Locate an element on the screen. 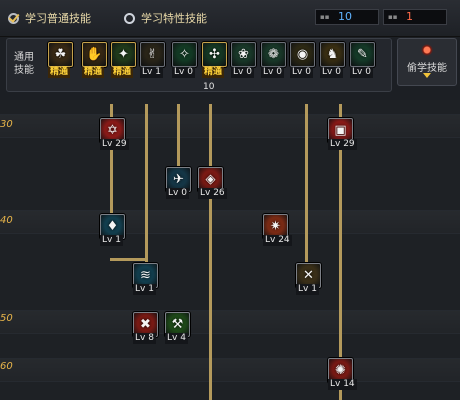 The image size is (460, 400). common-skill-icon-5: ✧ is located at coordinates (184, 54).